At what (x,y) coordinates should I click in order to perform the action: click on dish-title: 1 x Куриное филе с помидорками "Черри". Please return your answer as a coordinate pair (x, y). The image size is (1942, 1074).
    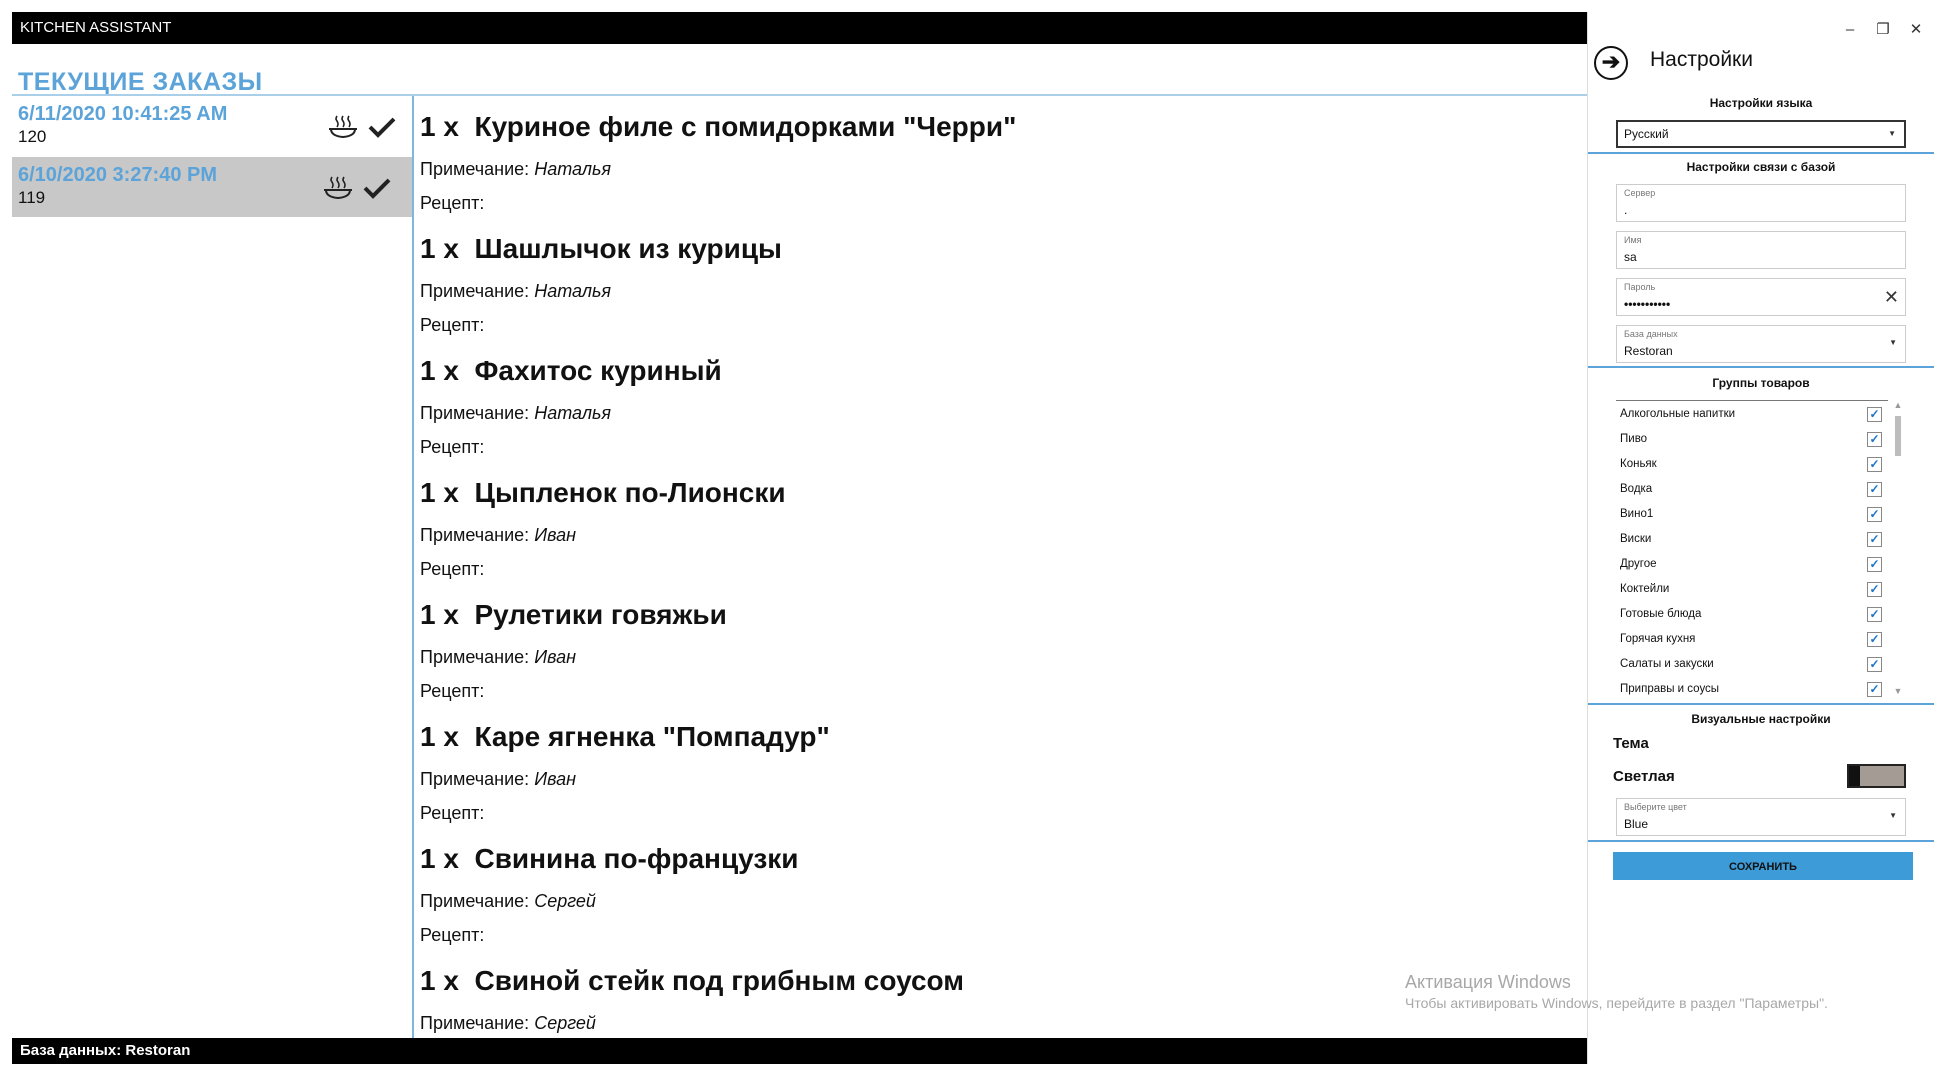
    Looking at the image, I should click on (718, 127).